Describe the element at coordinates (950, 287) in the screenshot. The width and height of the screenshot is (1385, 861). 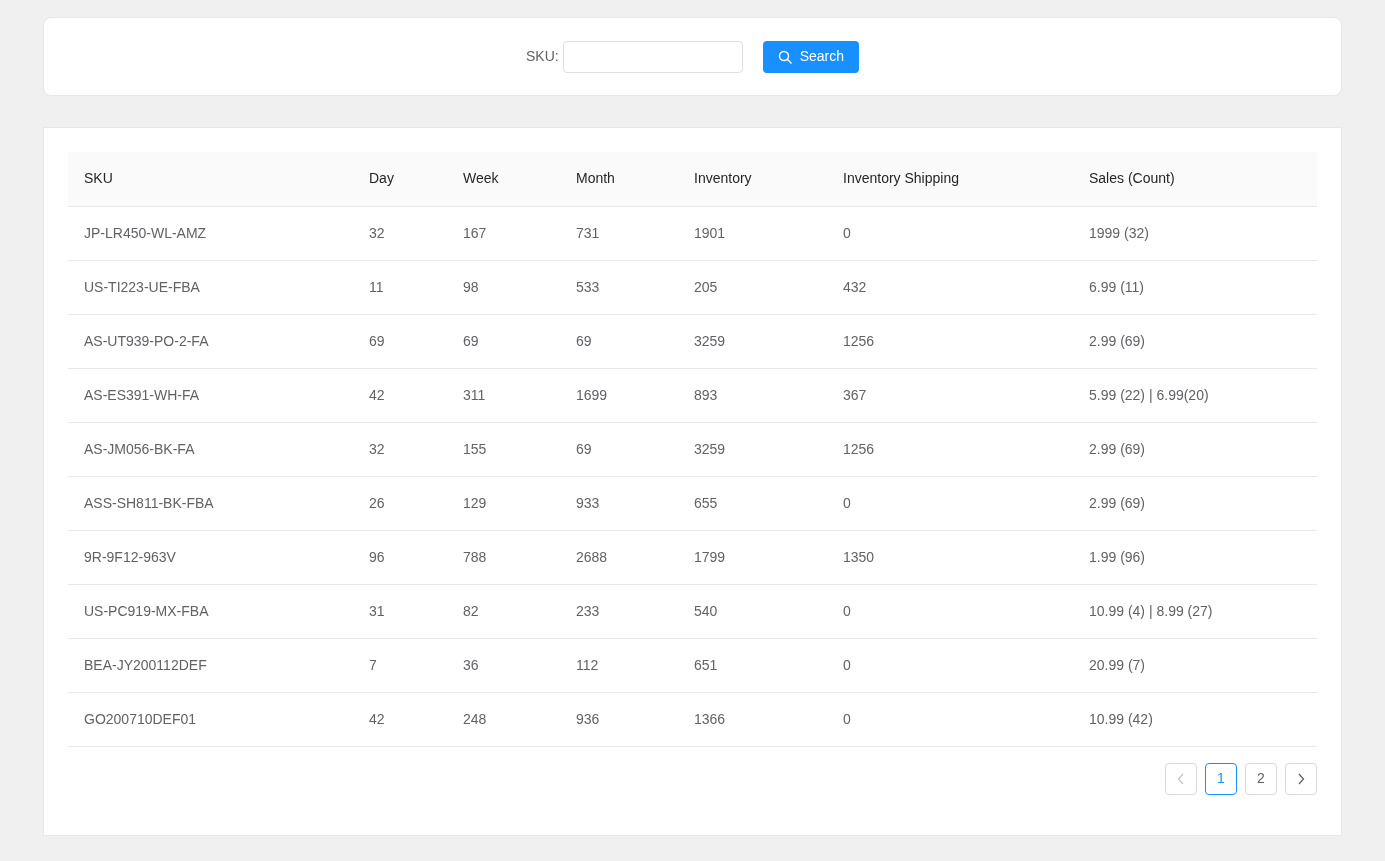
I see `table-cell: 432` at that location.